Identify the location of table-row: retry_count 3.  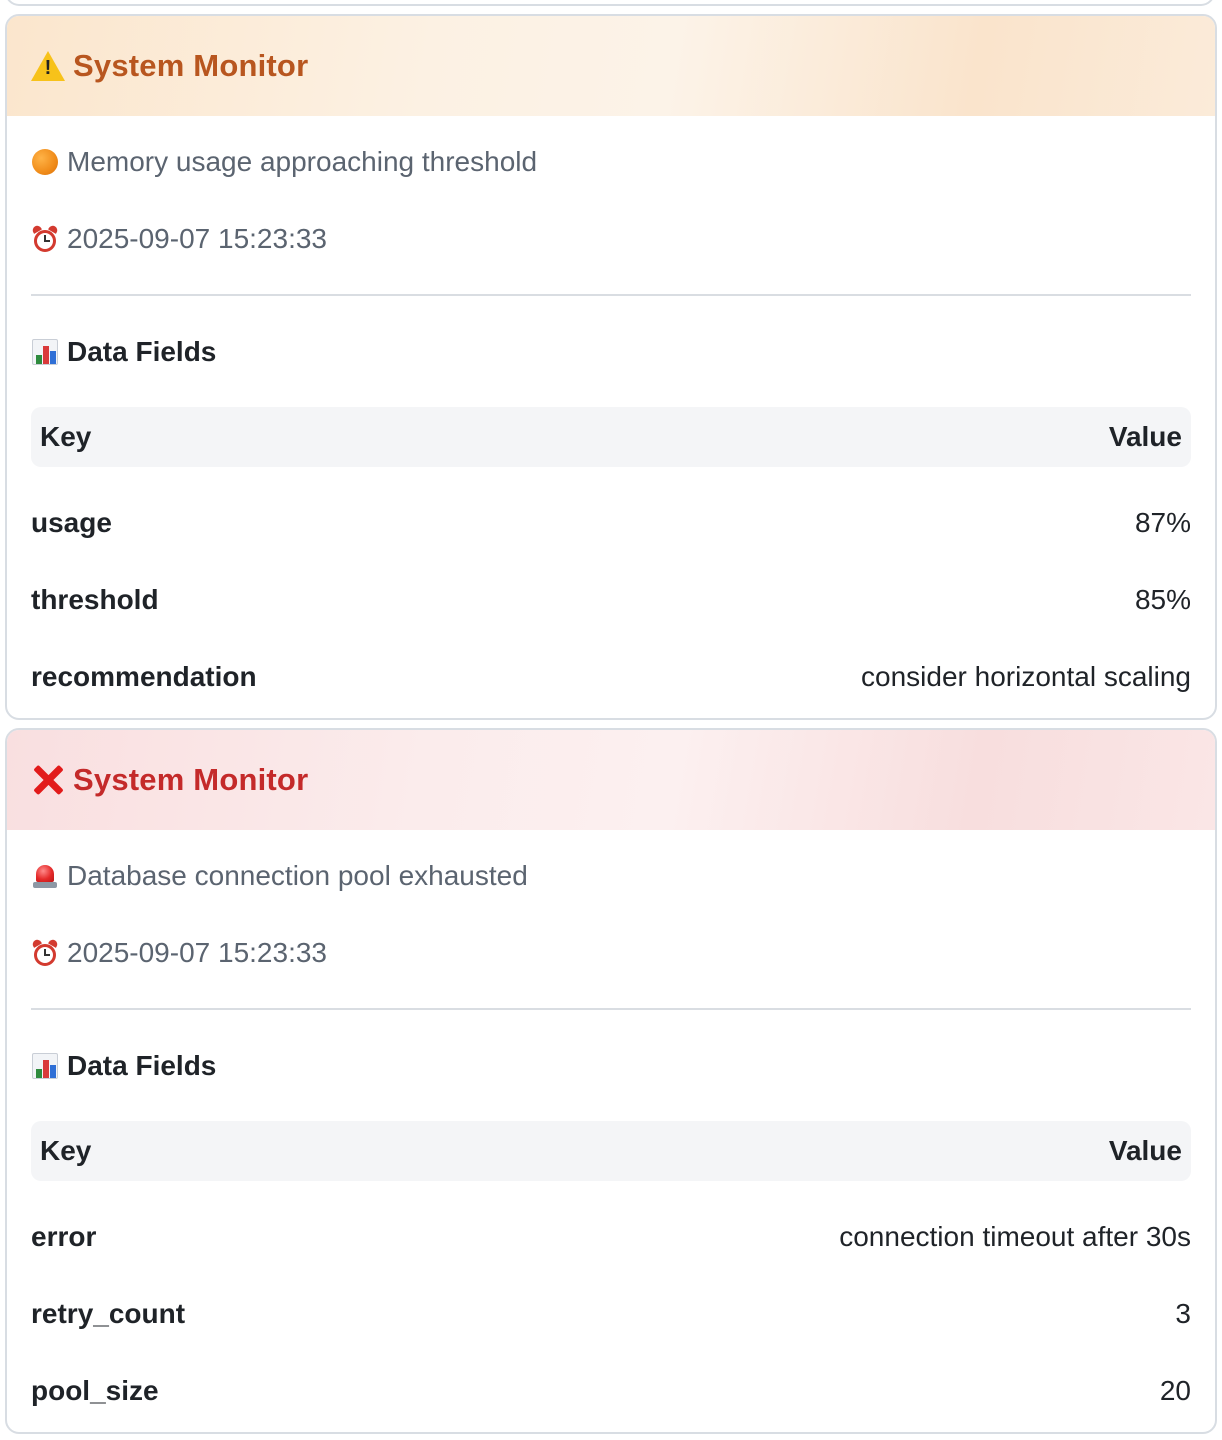
(611, 1313).